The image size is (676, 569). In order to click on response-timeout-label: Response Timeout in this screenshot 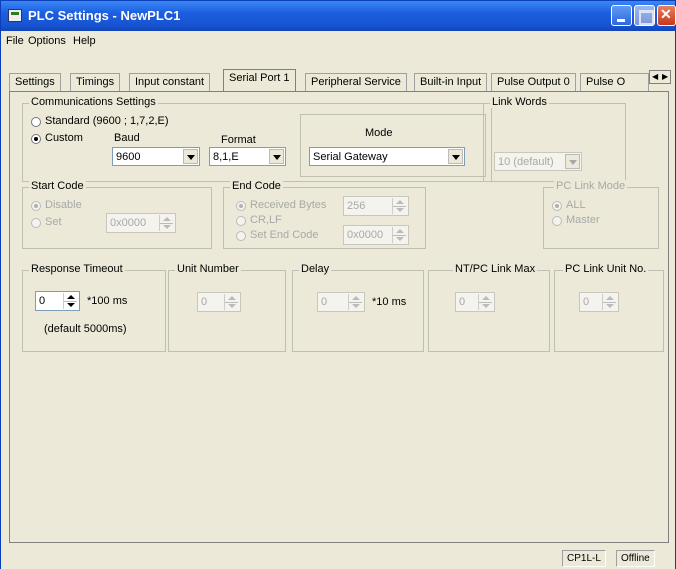, I will do `click(77, 269)`.